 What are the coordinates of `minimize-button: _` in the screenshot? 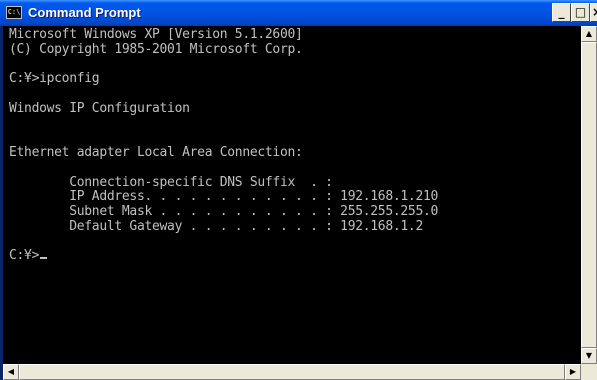 It's located at (561, 12).